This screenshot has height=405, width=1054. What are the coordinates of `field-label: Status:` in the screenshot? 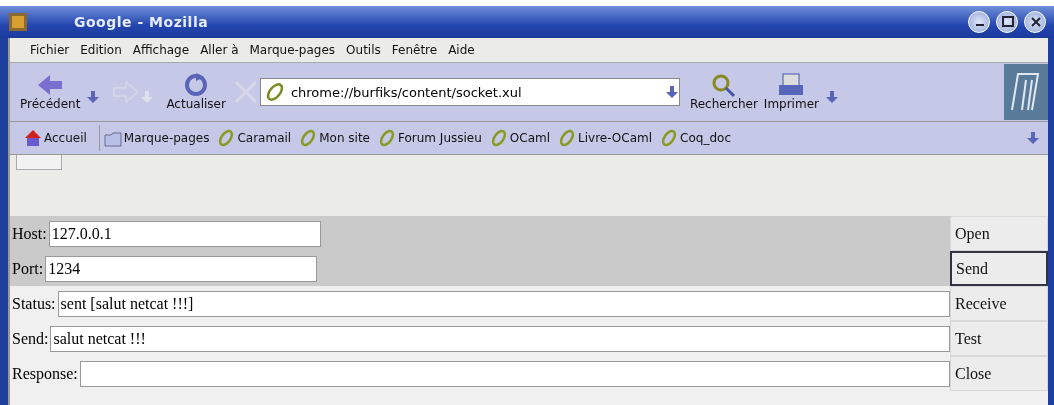 It's located at (34, 303).